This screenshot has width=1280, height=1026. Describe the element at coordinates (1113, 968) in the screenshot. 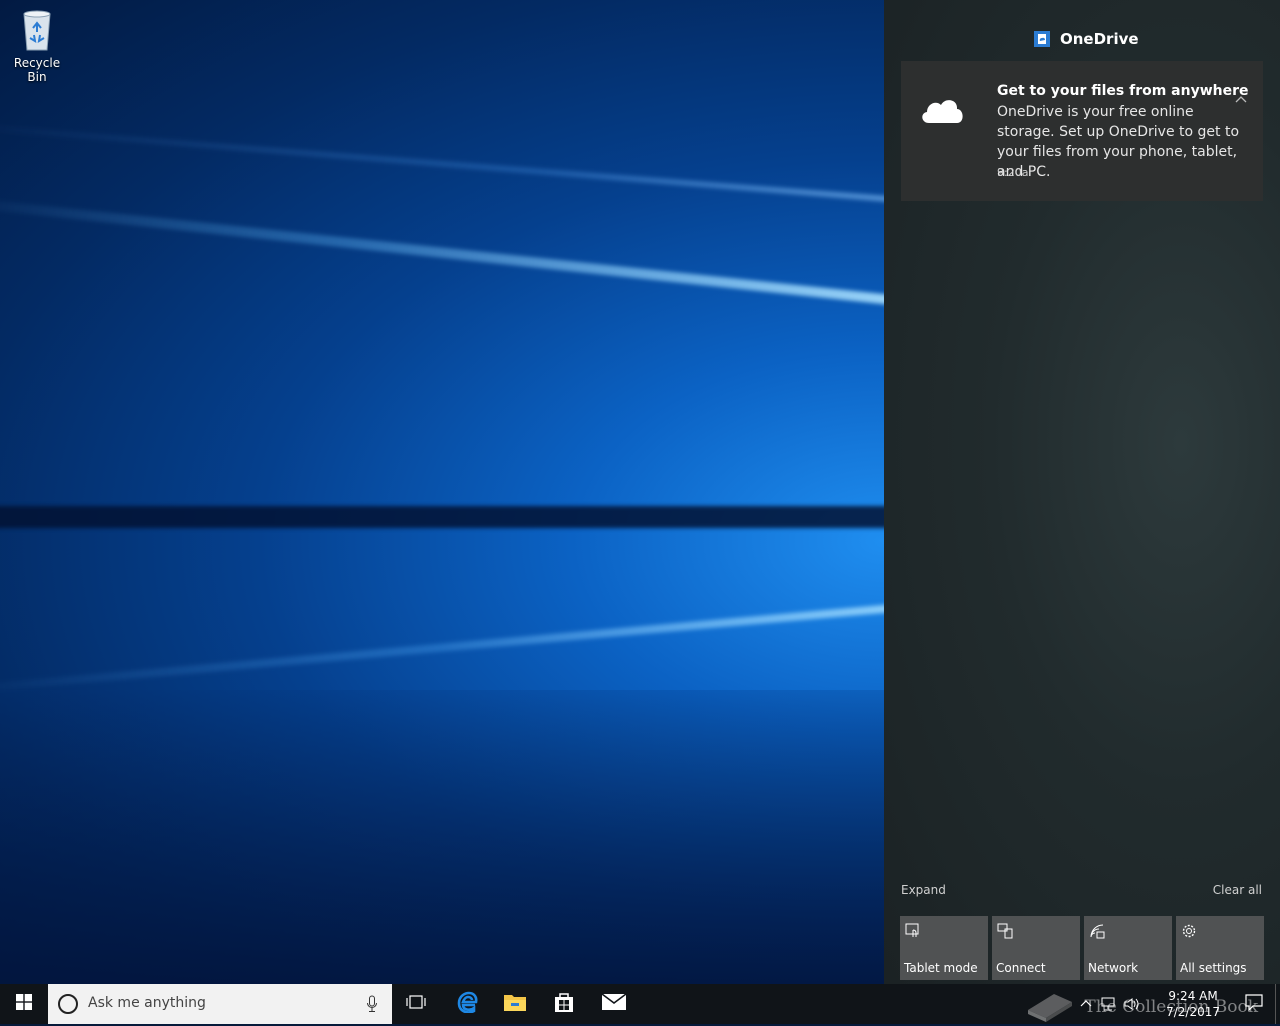

I see `quick-action-label: Network` at that location.